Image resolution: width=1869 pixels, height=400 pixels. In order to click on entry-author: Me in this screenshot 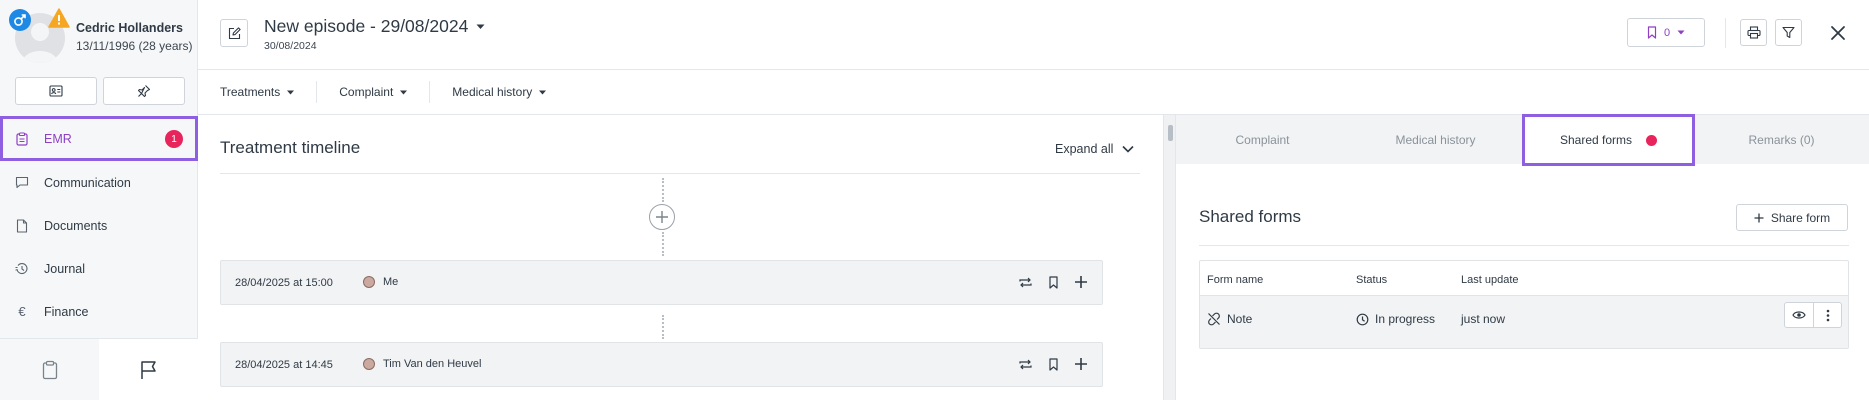, I will do `click(380, 282)`.